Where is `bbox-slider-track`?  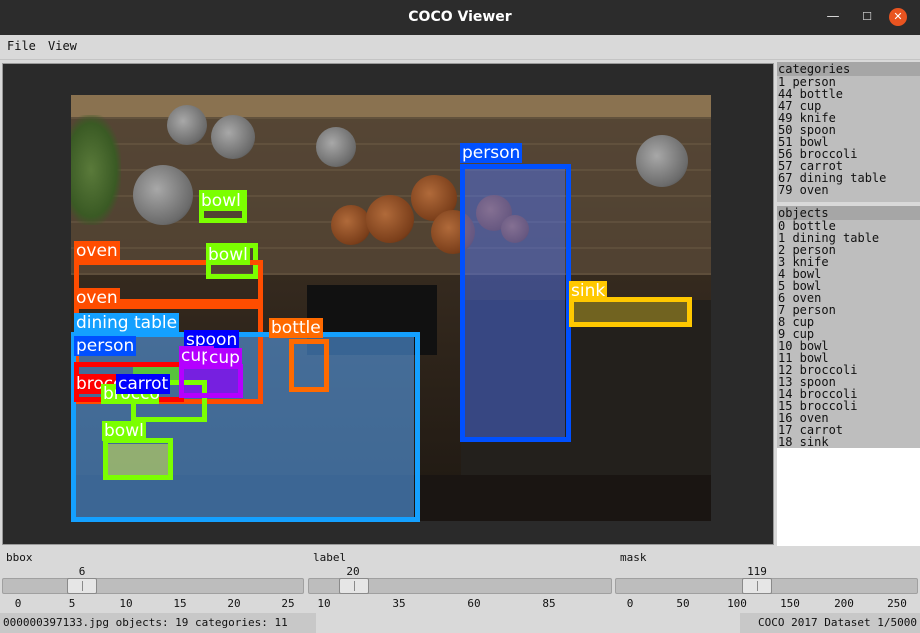 bbox-slider-track is located at coordinates (153, 586).